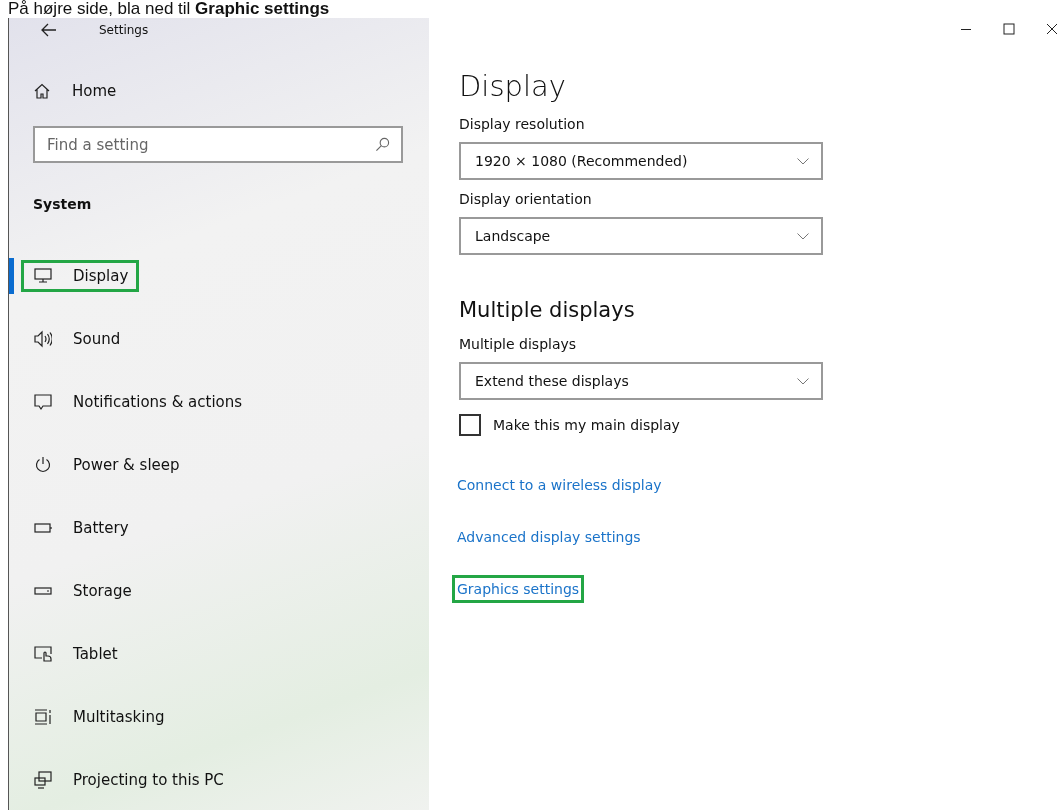 This screenshot has height=810, width=1059. I want to click on checkbox, so click(470, 425).